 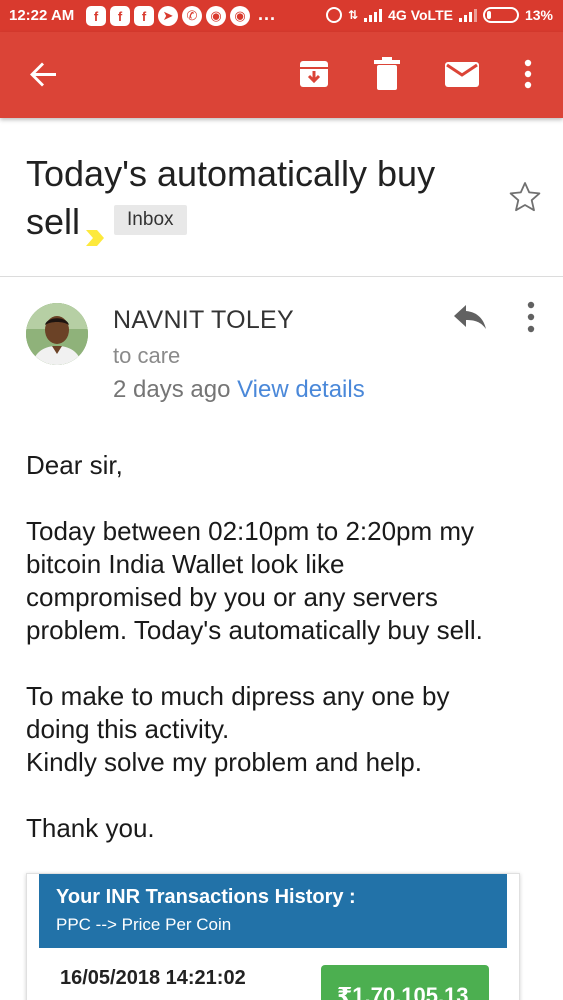 I want to click on body-line: problem. Today's automatically buy sell., so click(x=254, y=630).